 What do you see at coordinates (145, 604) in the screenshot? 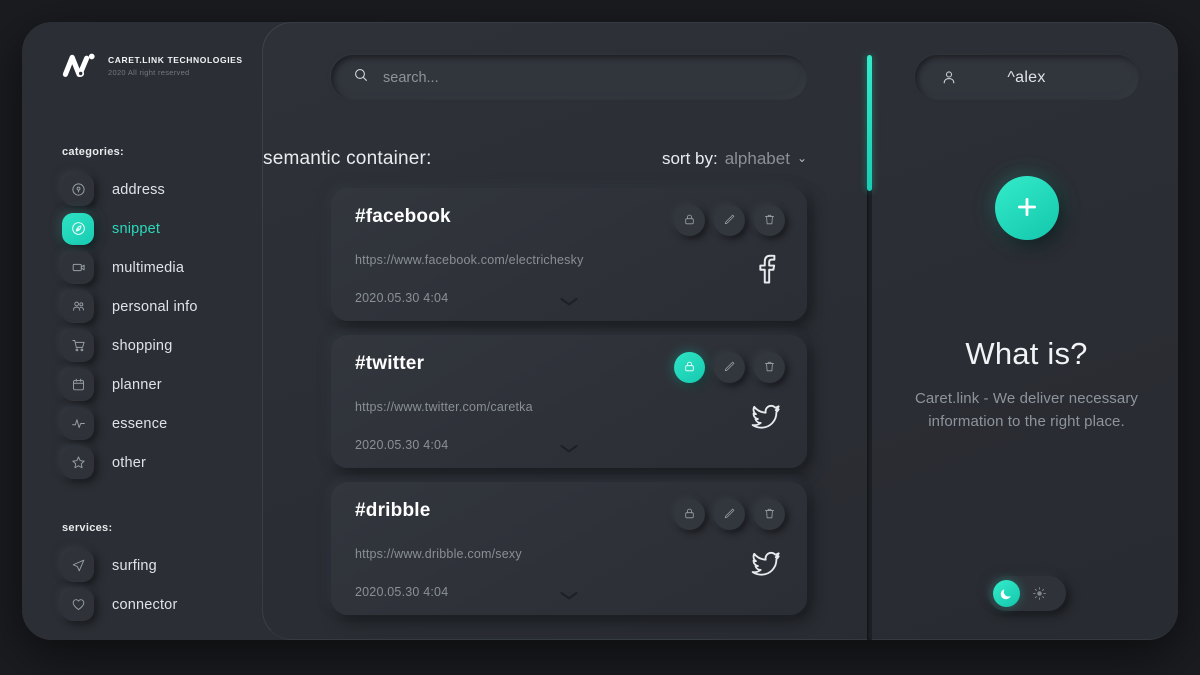
I see `sidebar-item-label: connector` at bounding box center [145, 604].